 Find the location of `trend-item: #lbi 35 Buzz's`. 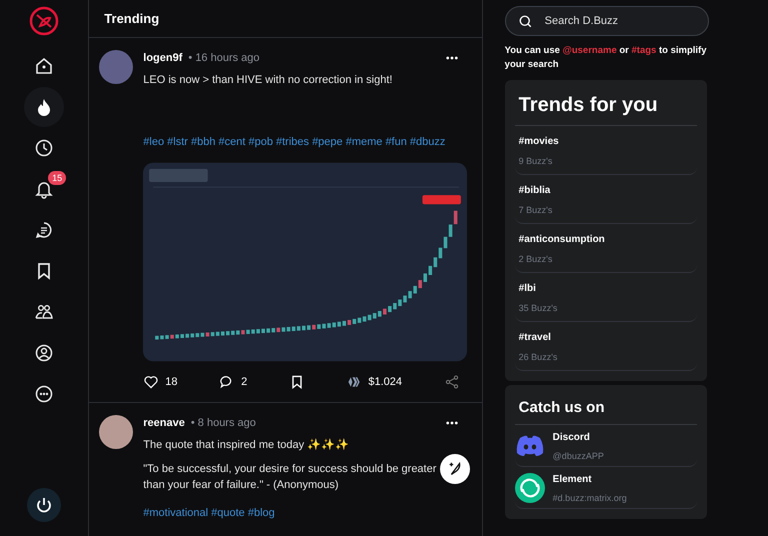

trend-item: #lbi 35 Buzz's is located at coordinates (605, 297).